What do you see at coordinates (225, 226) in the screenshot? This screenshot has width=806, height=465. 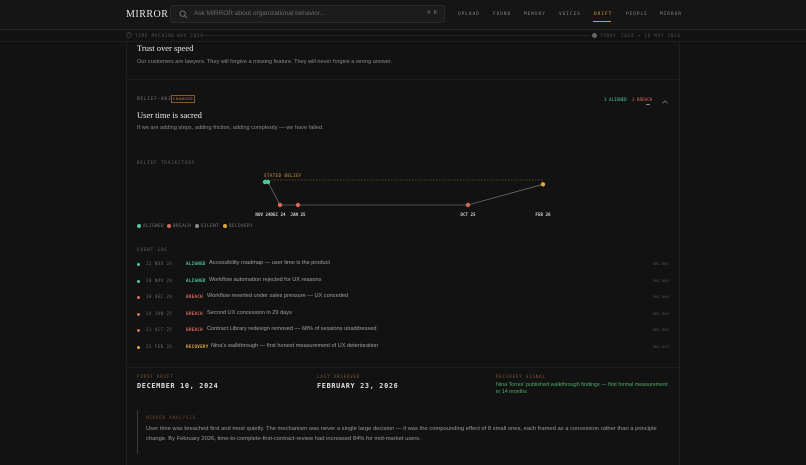 I see `legend-recovery-dot` at bounding box center [225, 226].